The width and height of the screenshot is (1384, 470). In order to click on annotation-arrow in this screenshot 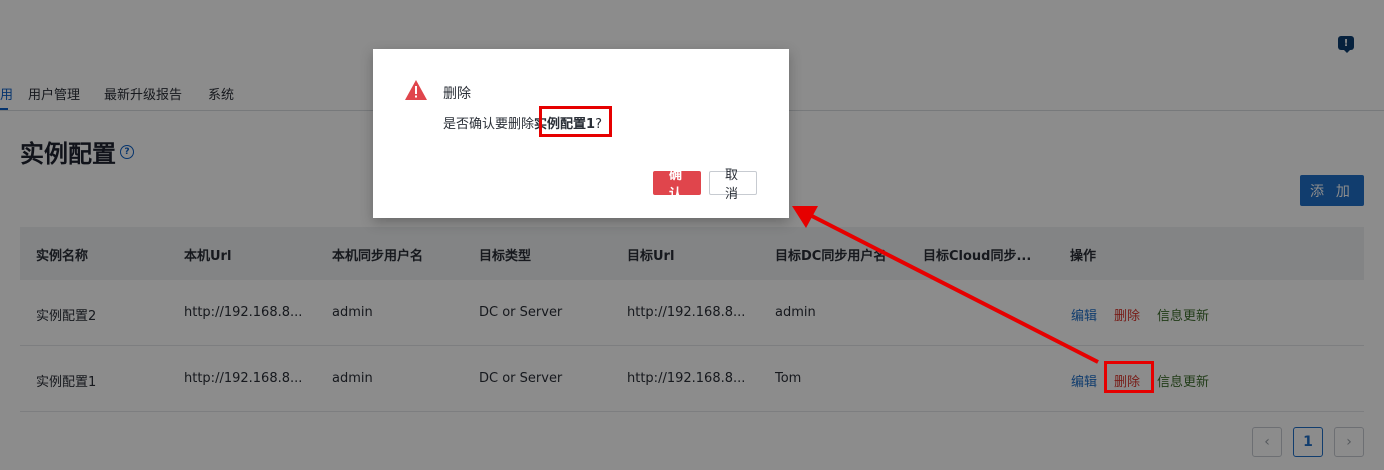, I will do `click(945, 285)`.